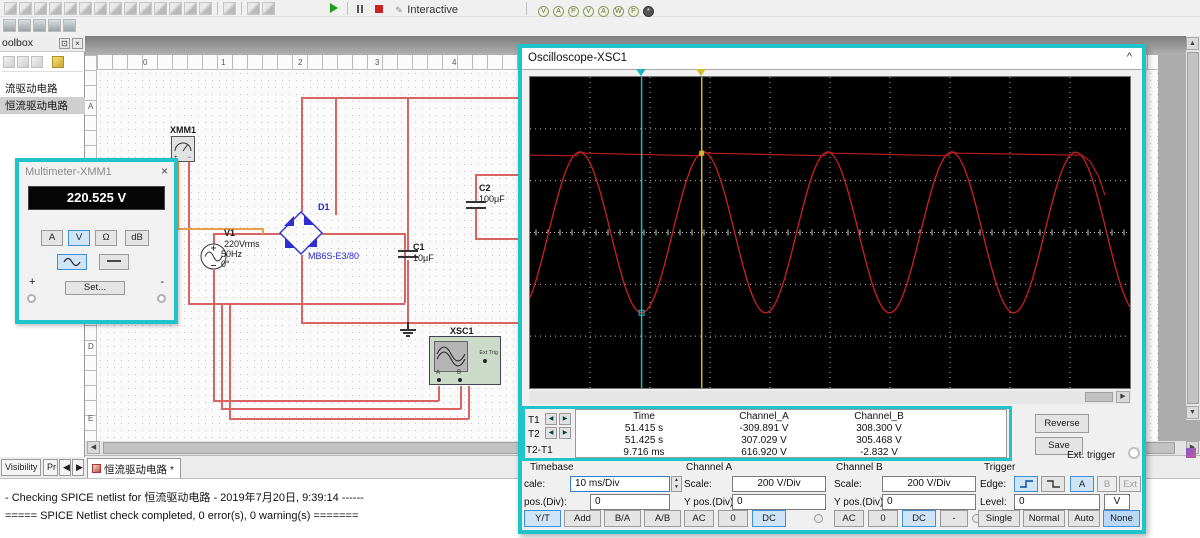 The image size is (1200, 538). I want to click on tab-visibility: Visibility, so click(21, 467).